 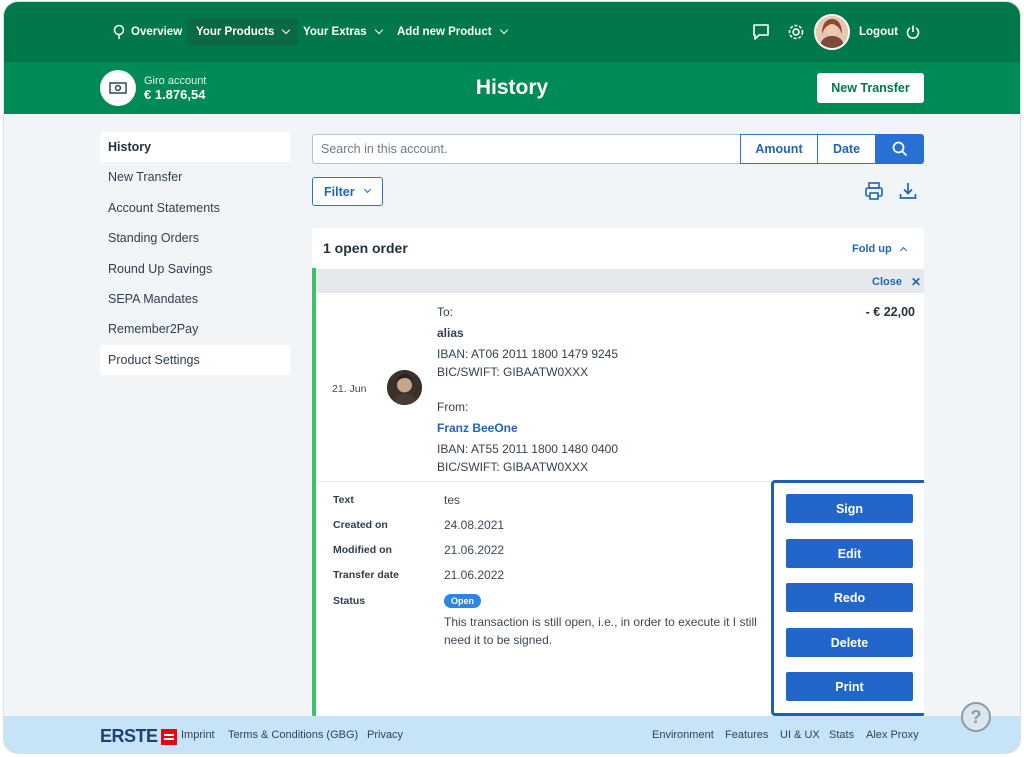 I want to click on download-icon, so click(x=908, y=191).